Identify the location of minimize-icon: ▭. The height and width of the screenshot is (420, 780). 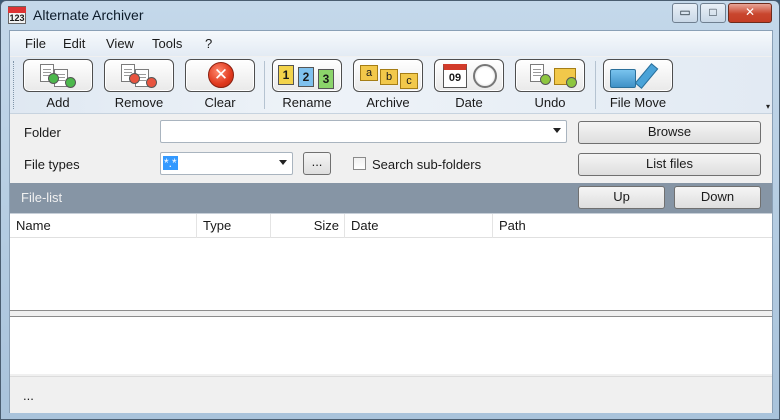
(685, 12).